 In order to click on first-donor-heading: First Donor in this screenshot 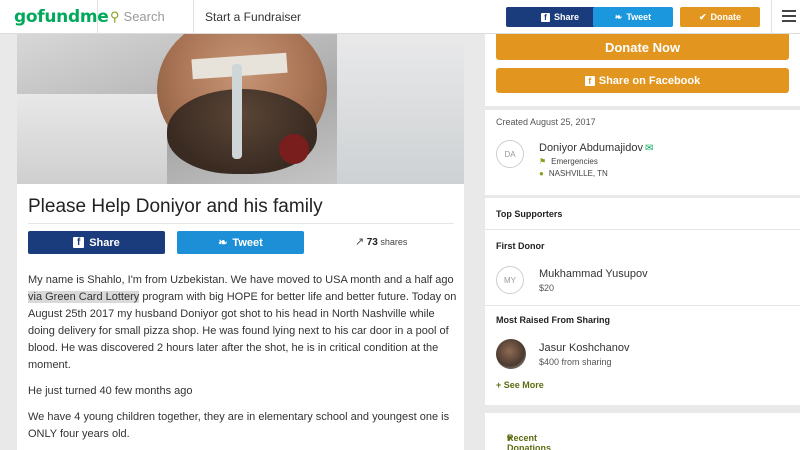, I will do `click(520, 246)`.